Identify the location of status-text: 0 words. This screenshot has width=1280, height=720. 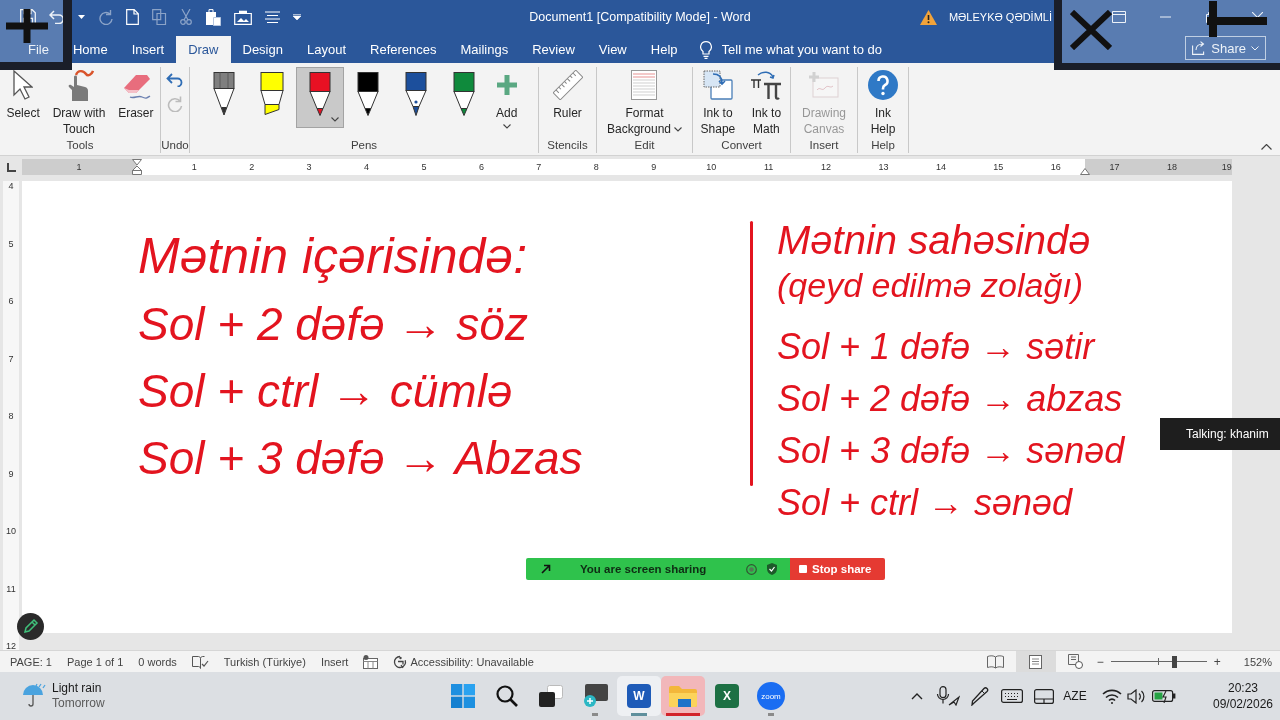
(157, 661).